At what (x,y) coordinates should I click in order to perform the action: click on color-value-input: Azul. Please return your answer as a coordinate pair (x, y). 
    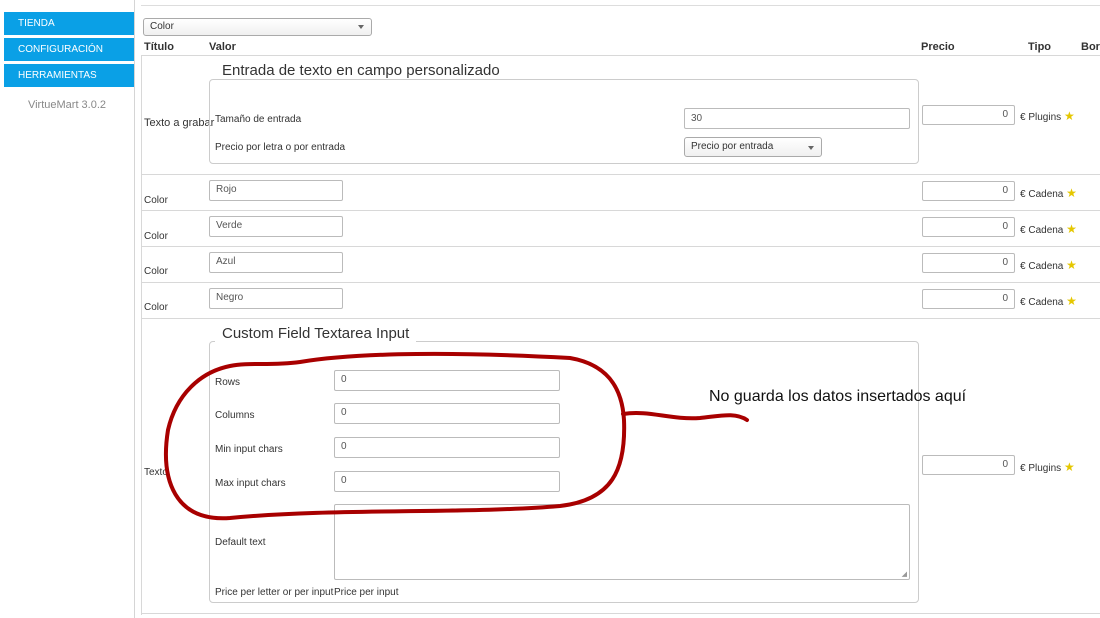
    Looking at the image, I should click on (276, 262).